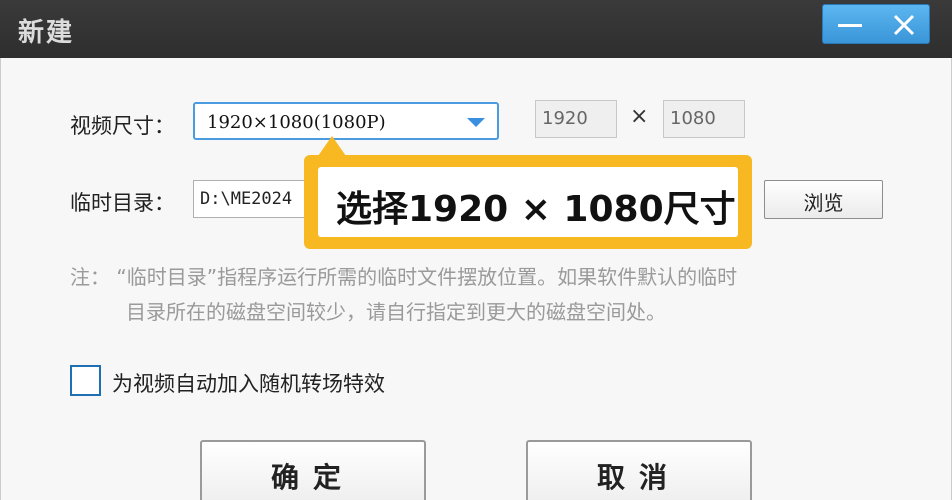 Image resolution: width=952 pixels, height=500 pixels. I want to click on width-input: 1920, so click(576, 119).